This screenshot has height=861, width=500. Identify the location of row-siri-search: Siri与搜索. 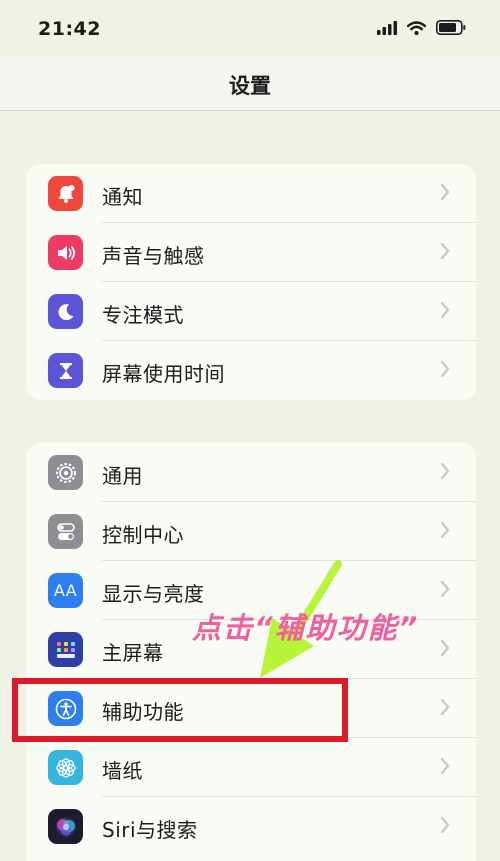
(251, 826).